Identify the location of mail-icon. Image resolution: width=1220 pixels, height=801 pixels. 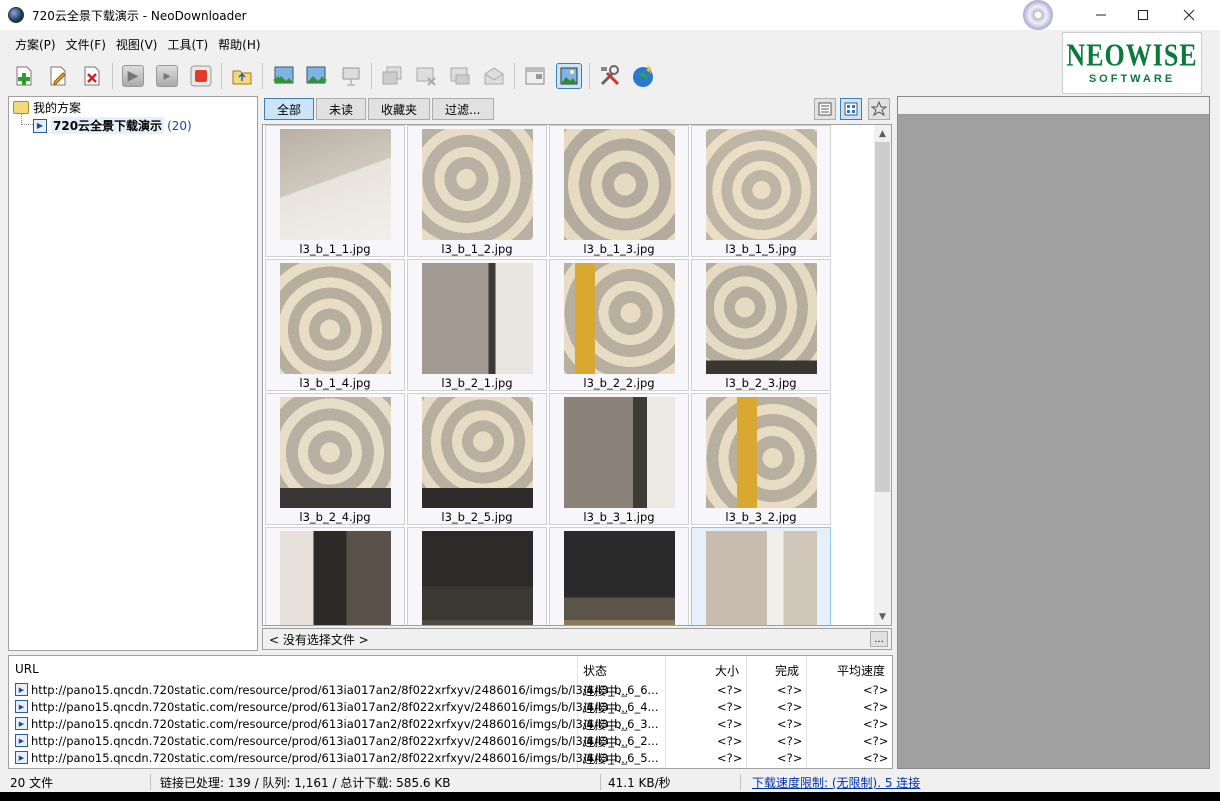
(494, 76).